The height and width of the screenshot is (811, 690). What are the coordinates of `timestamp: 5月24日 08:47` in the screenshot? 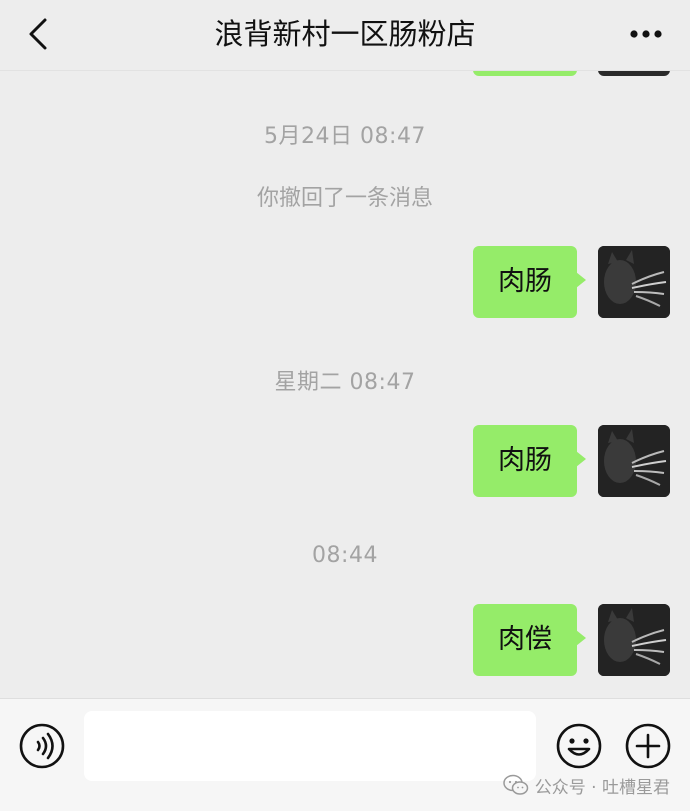 It's located at (345, 136).